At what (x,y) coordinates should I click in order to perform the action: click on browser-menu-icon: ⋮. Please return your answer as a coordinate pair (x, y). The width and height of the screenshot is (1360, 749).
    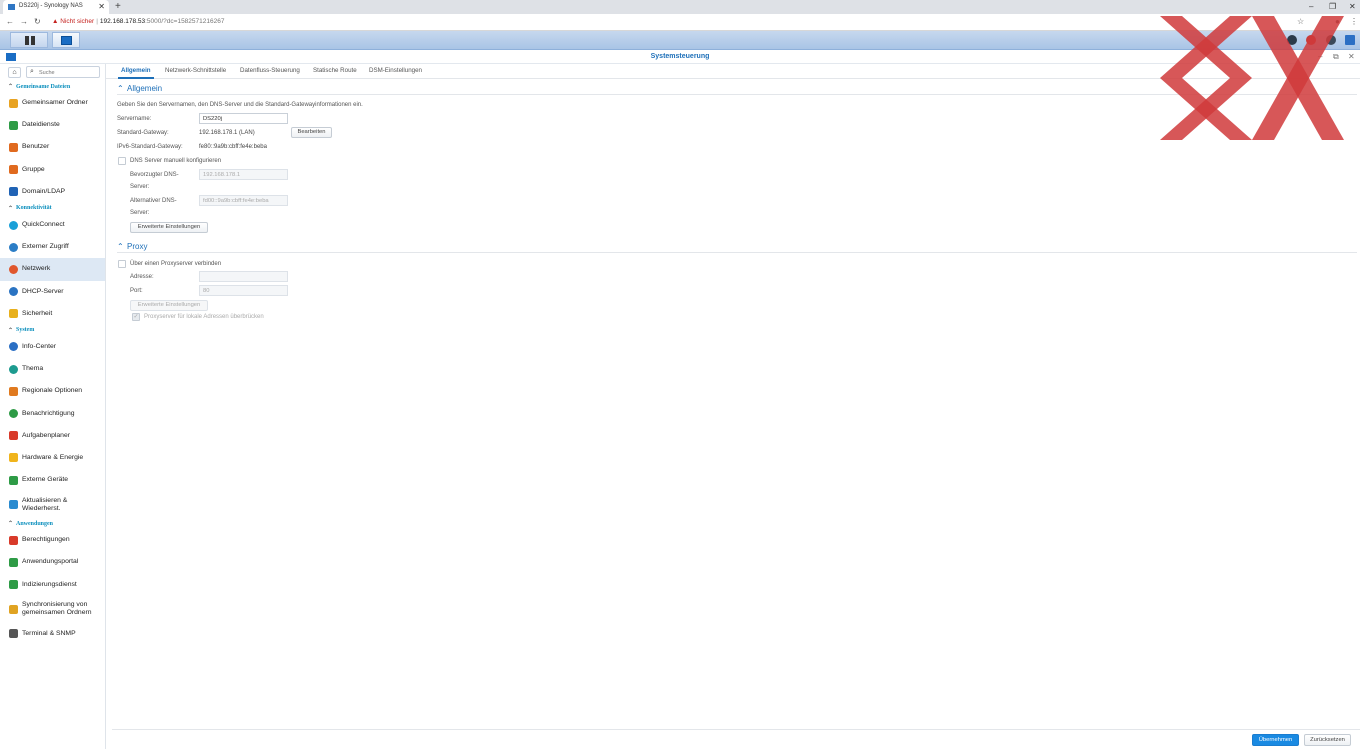
    Looking at the image, I should click on (1354, 21).